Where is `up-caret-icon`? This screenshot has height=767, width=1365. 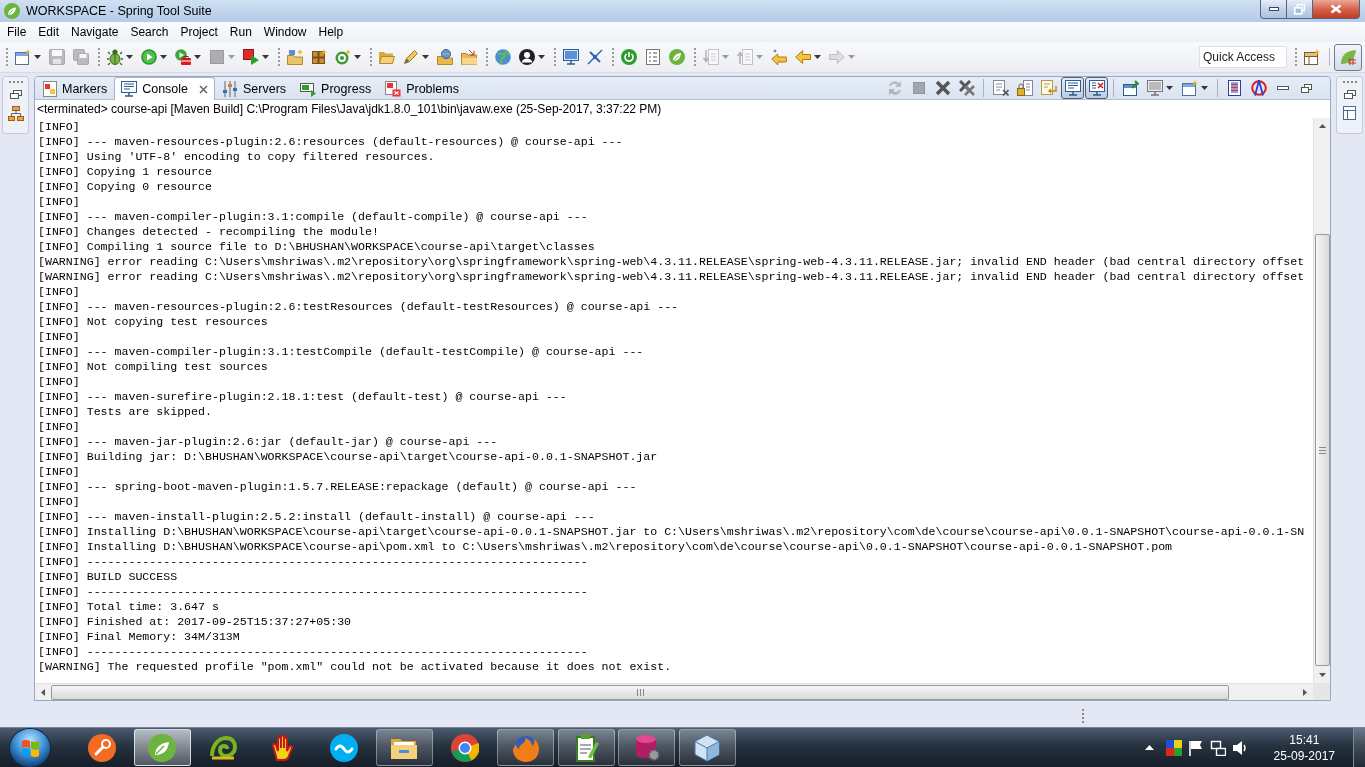
up-caret-icon is located at coordinates (1149, 747).